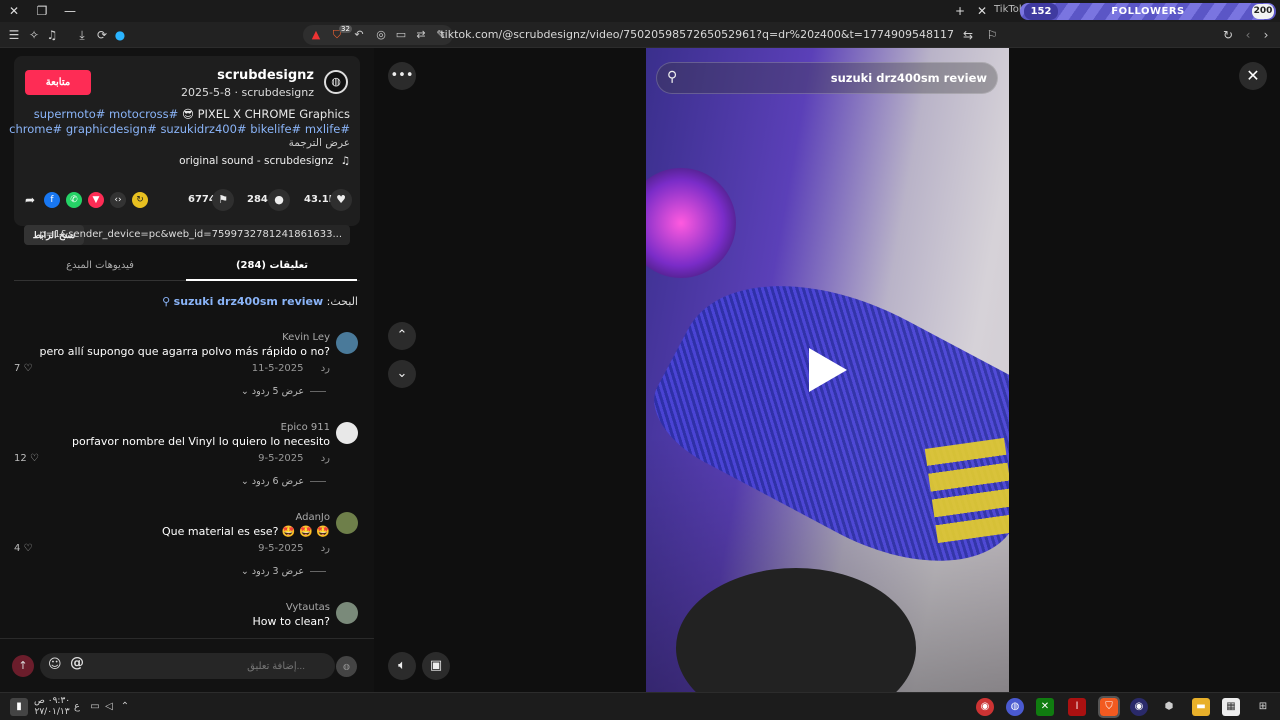 The image size is (1280, 720). What do you see at coordinates (82, 35) in the screenshot?
I see `download-icon: ⤓` at bounding box center [82, 35].